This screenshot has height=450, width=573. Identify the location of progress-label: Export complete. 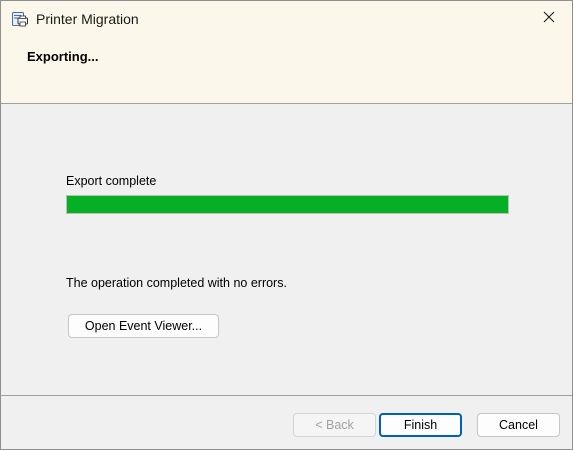
(111, 181).